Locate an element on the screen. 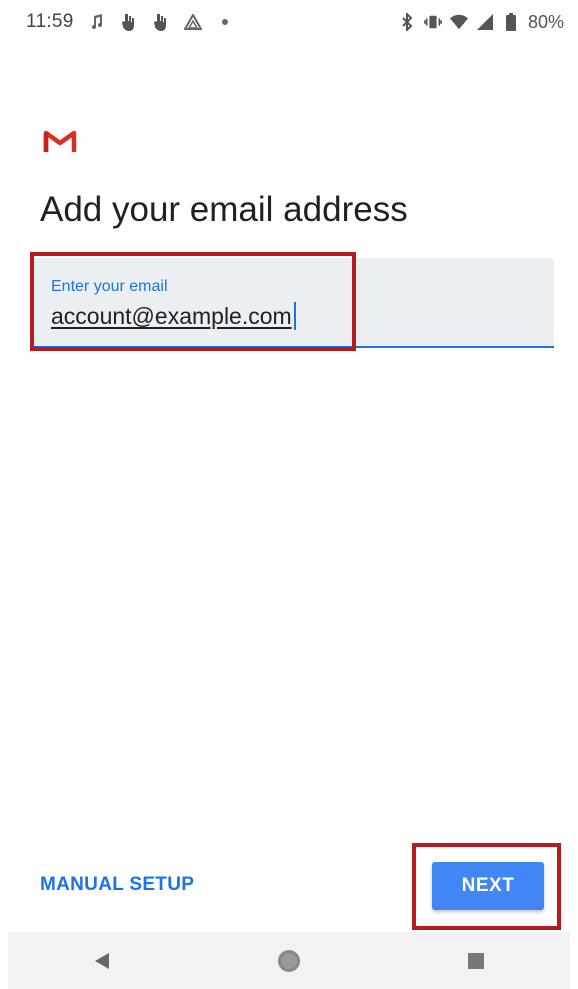 This screenshot has height=989, width=578. status-time: 11:59 is located at coordinates (50, 21).